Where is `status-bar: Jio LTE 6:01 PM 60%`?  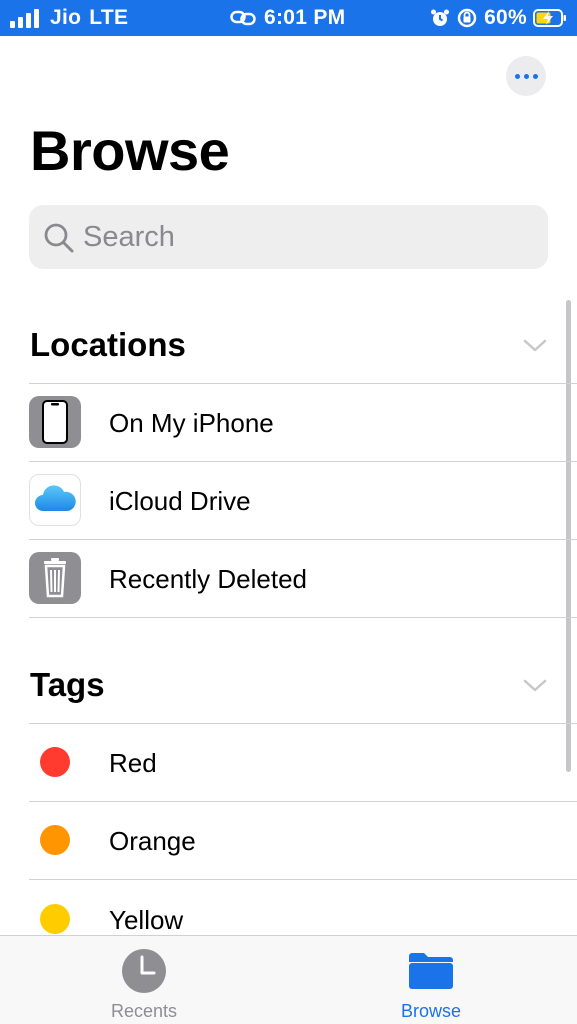 status-bar: Jio LTE 6:01 PM 60% is located at coordinates (288, 18).